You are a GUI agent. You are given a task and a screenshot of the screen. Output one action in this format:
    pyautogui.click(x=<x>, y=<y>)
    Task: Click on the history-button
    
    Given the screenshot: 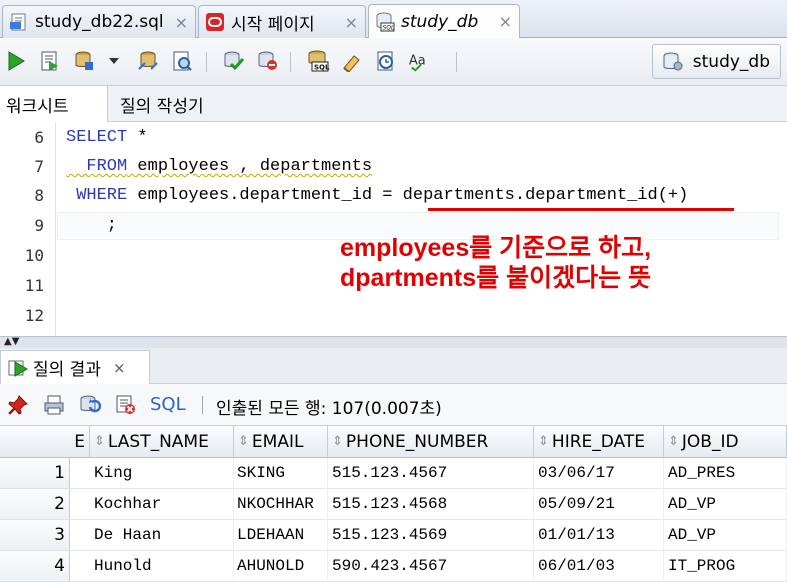 What is the action you would take?
    pyautogui.click(x=386, y=61)
    